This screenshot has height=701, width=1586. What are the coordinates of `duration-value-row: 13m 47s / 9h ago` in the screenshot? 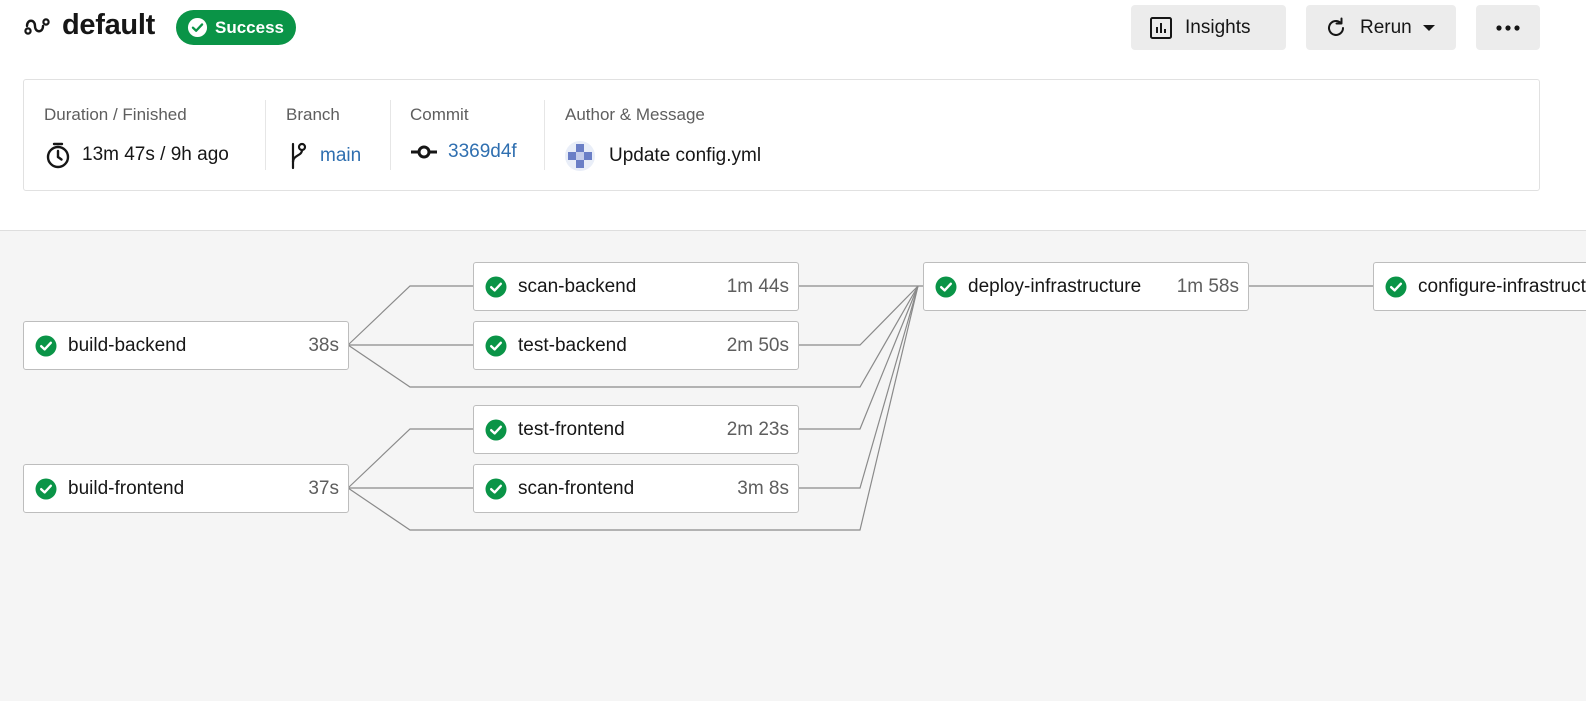 It's located at (136, 155).